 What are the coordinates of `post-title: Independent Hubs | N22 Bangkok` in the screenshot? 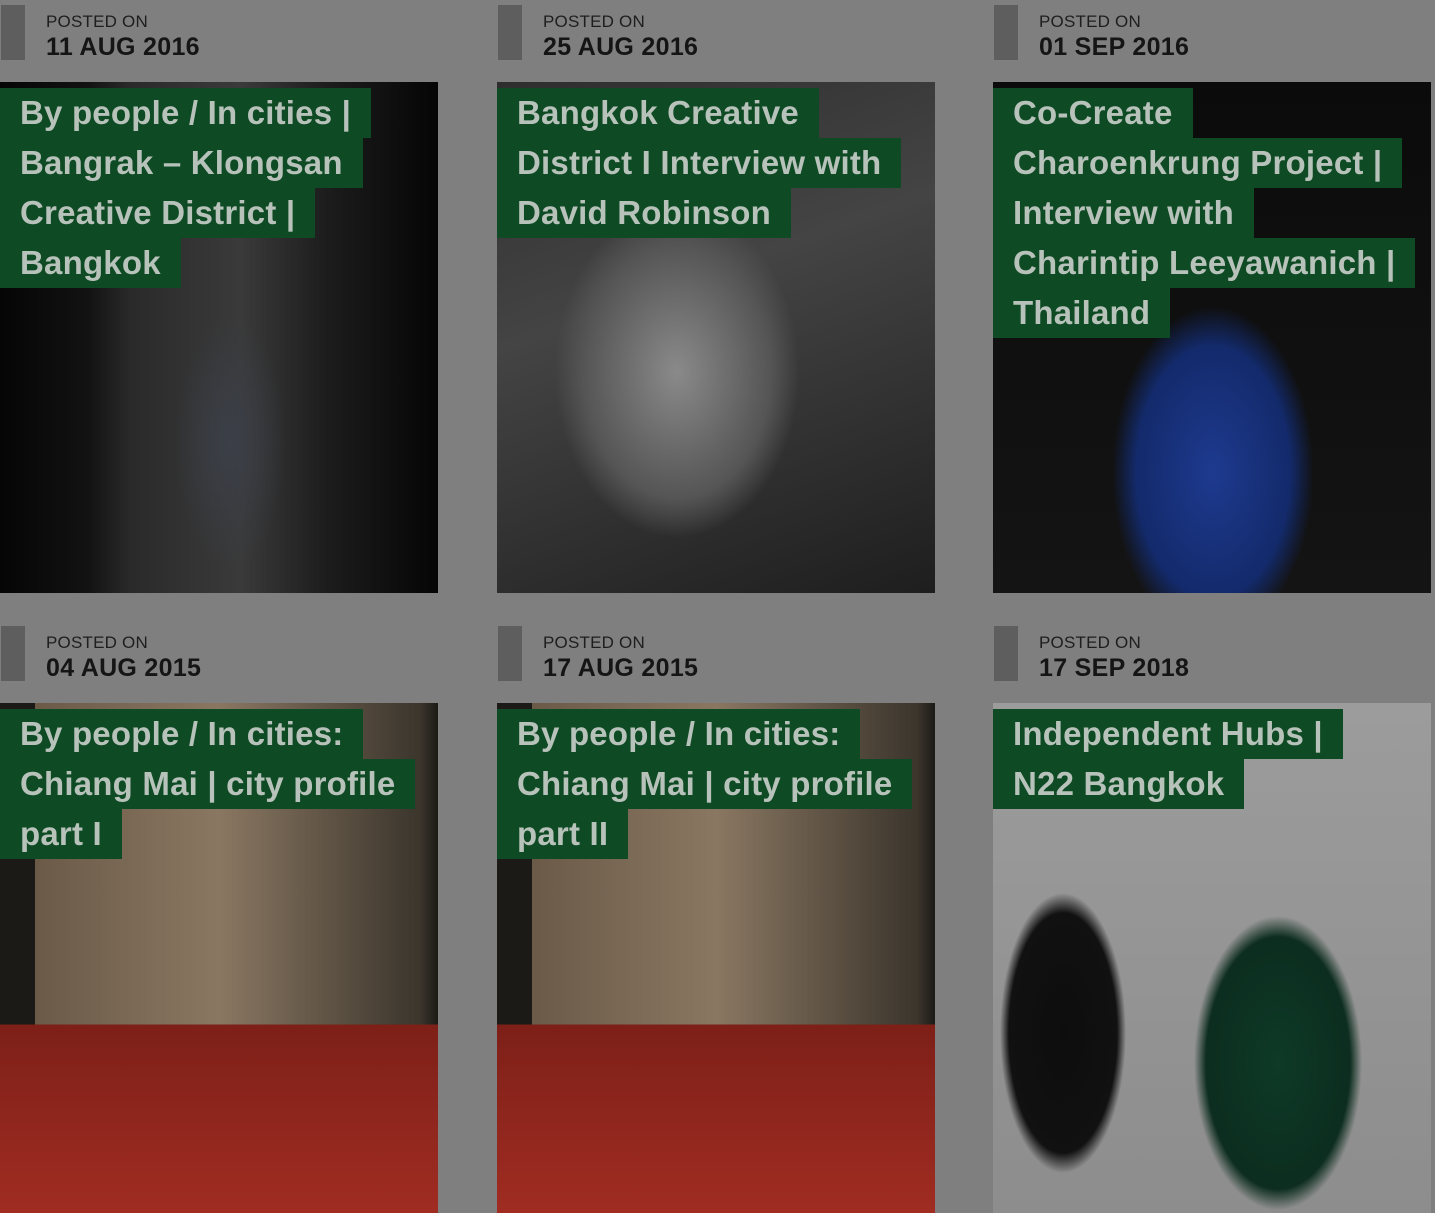 It's located at (1208, 759).